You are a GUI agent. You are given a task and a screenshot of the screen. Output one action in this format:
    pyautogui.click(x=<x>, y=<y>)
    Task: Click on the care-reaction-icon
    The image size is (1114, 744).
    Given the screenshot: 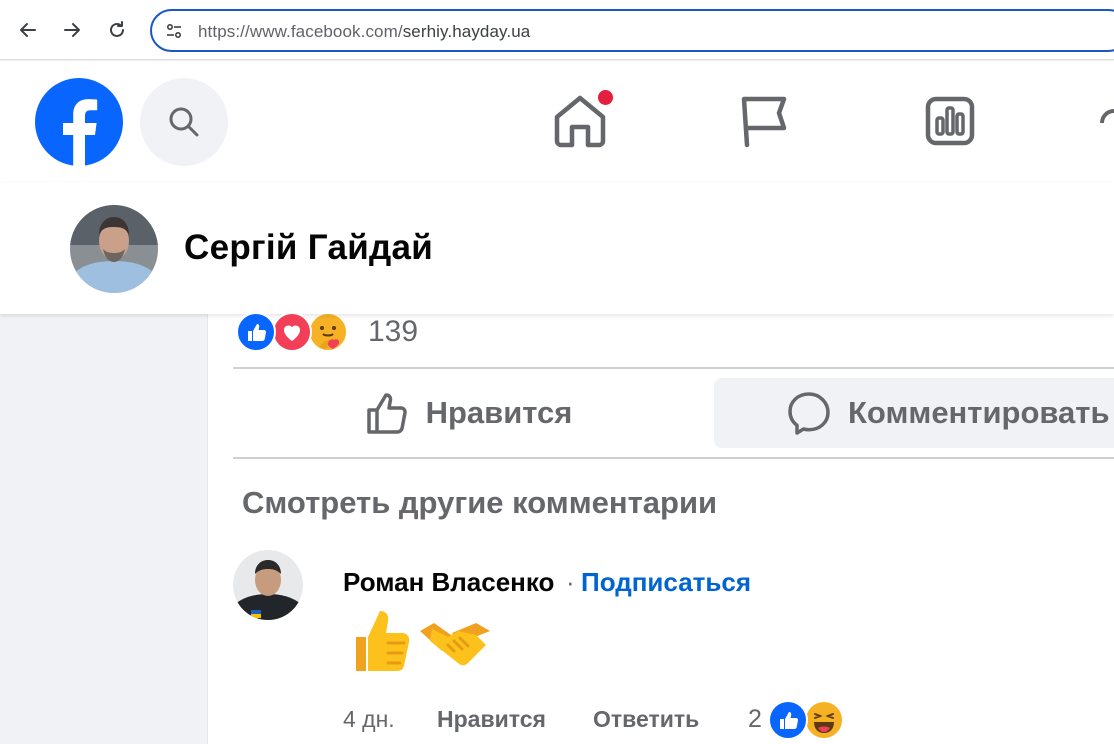 What is the action you would take?
    pyautogui.click(x=328, y=332)
    